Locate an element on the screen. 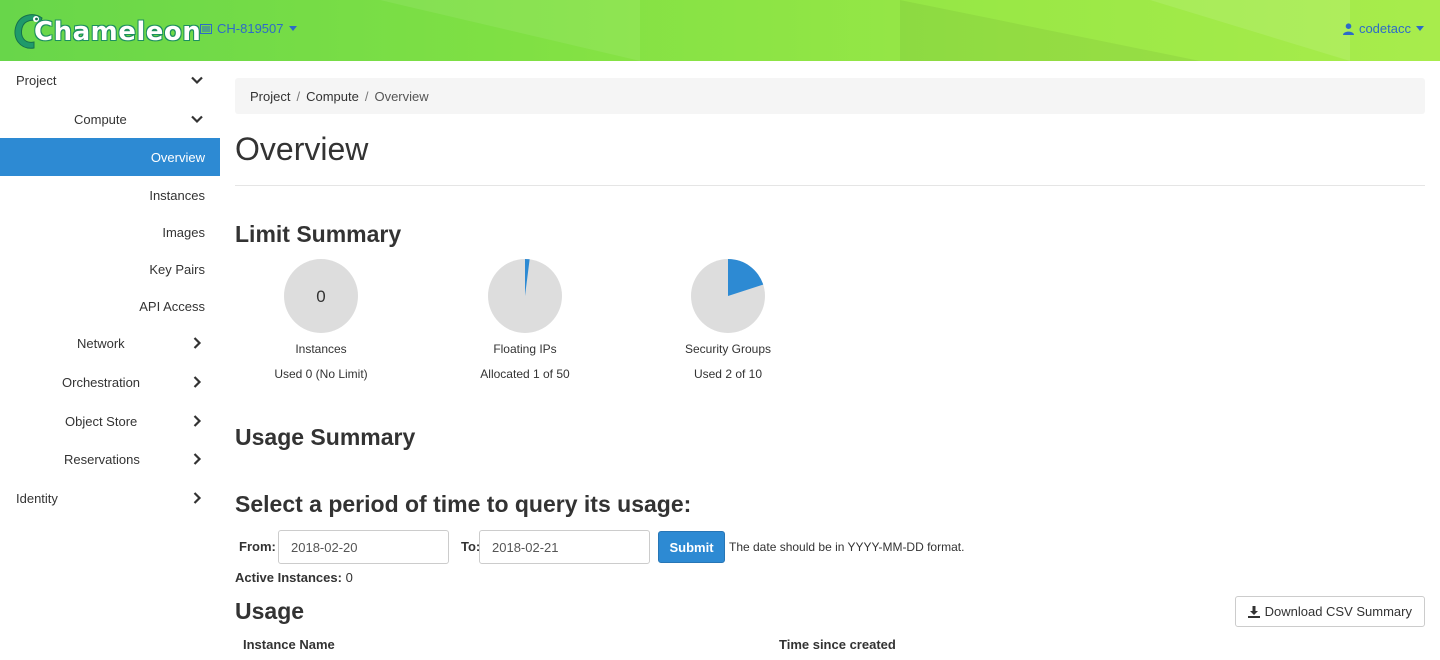  sidebar-item-overview: Overview is located at coordinates (110, 157).